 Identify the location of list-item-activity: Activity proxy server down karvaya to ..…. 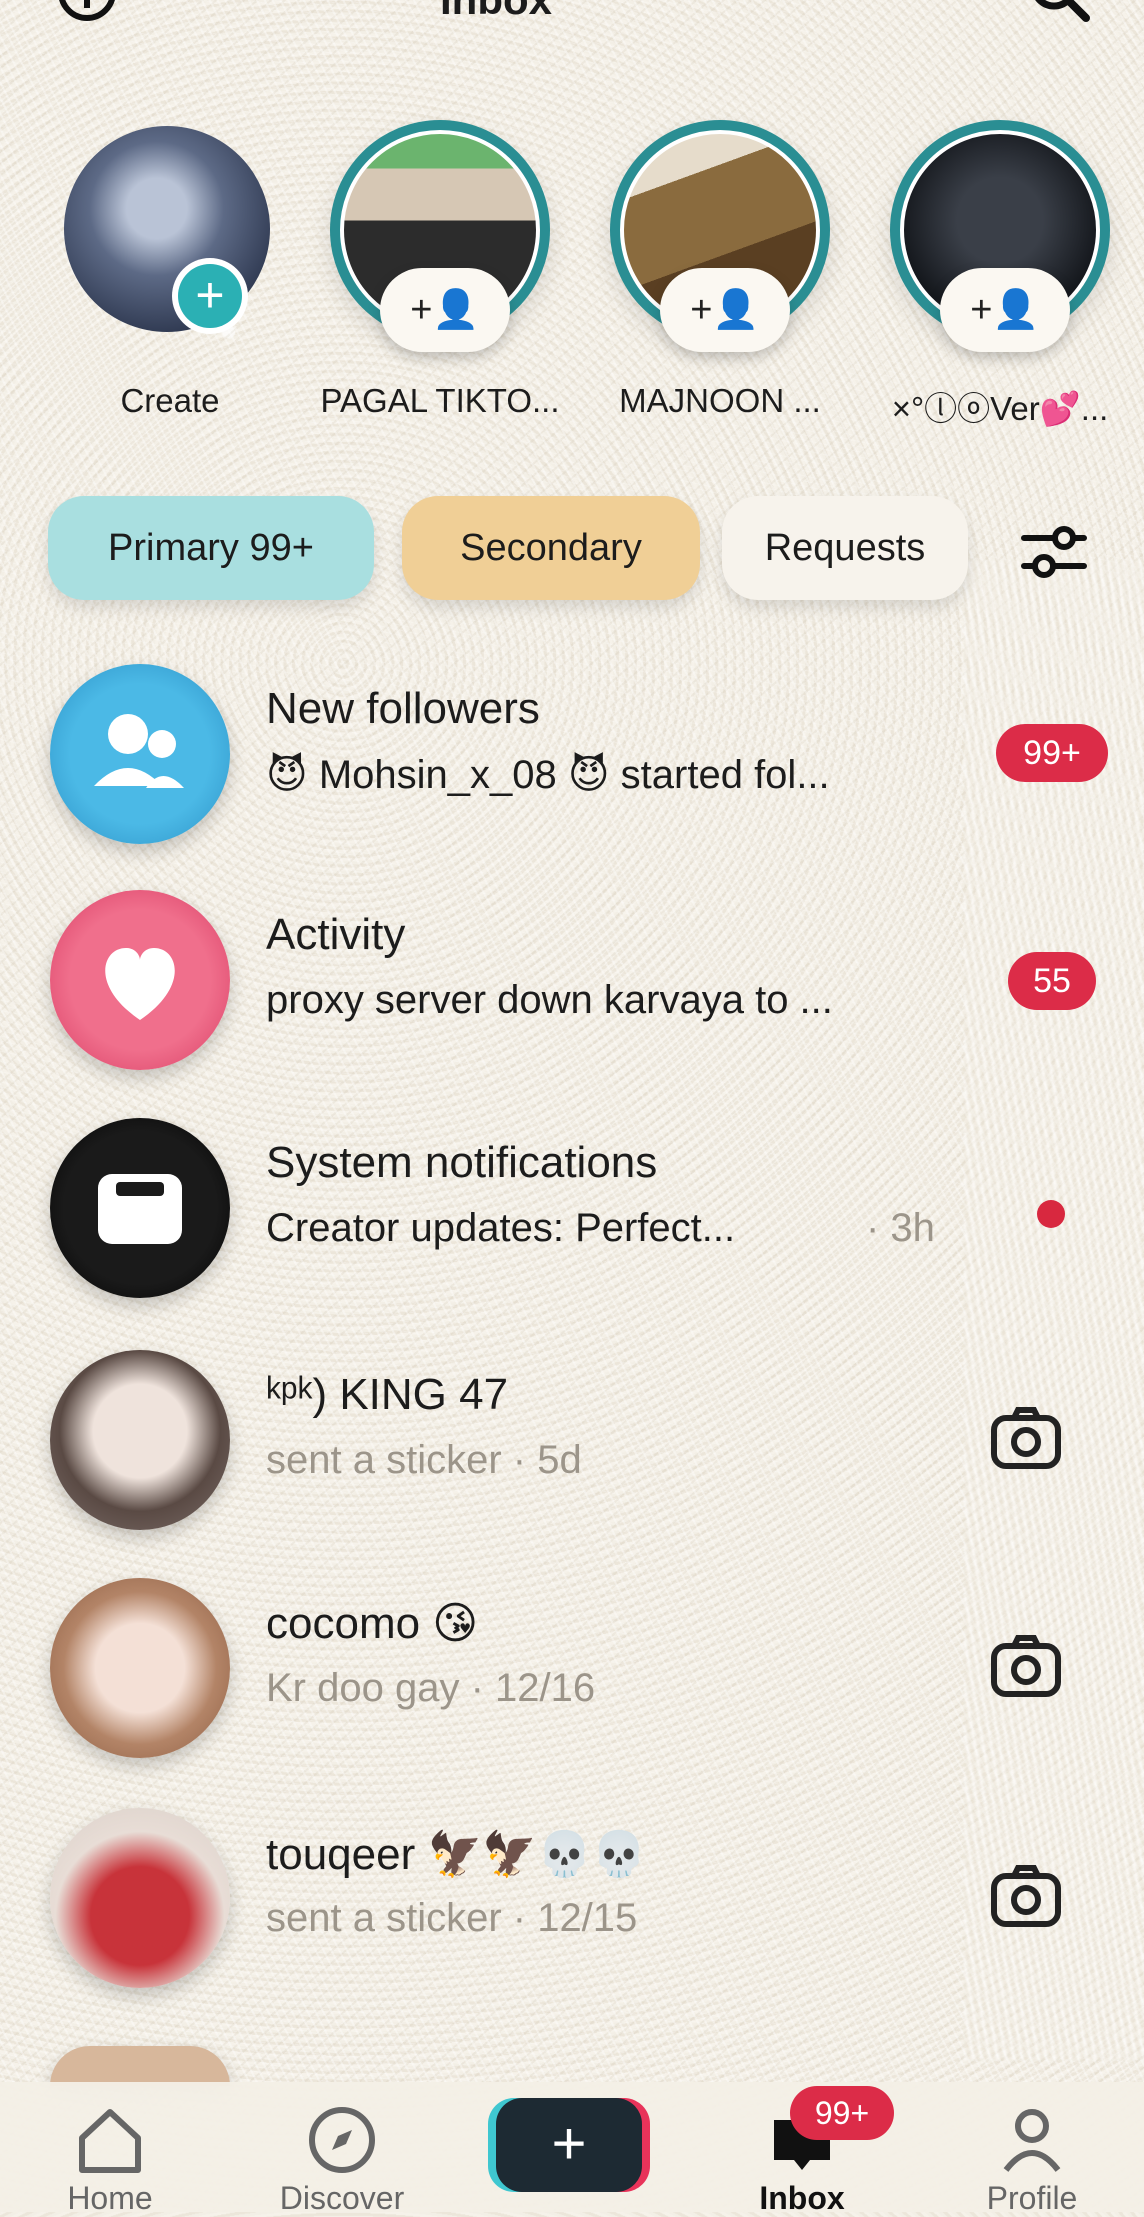
(572, 1000).